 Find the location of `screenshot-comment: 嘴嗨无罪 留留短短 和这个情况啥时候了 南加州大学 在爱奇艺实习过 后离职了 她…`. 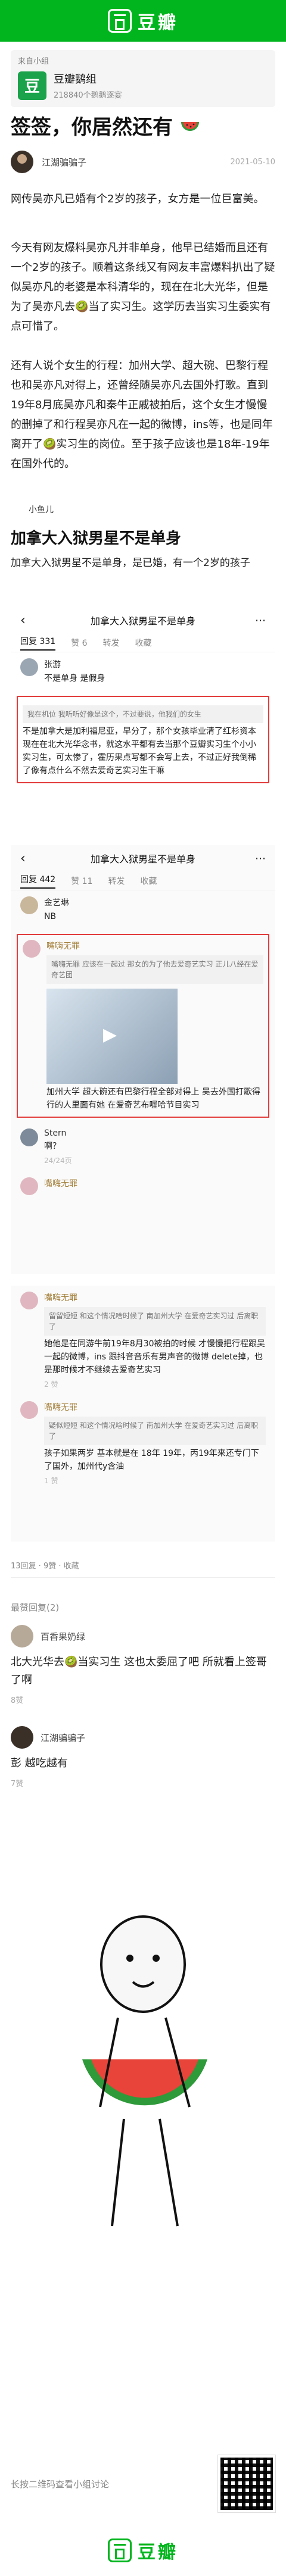

screenshot-comment: 嘴嗨无罪 留留短短 和这个情况啥时候了 南加州大学 在爱奇艺实习过 后离职了 她… is located at coordinates (143, 1340).